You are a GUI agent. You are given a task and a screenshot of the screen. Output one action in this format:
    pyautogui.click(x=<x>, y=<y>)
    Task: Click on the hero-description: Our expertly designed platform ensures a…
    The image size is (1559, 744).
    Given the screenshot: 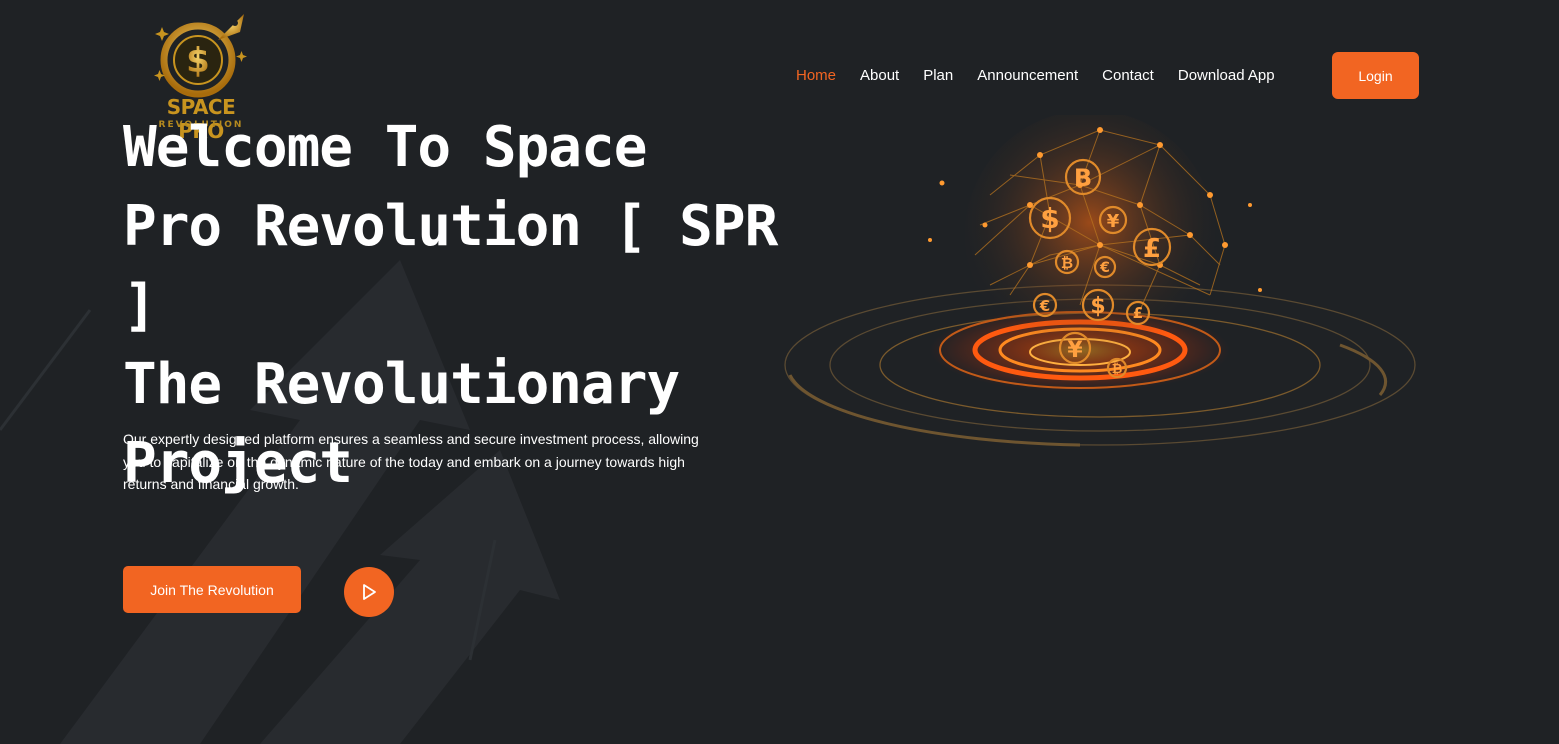 What is the action you would take?
    pyautogui.click(x=411, y=461)
    